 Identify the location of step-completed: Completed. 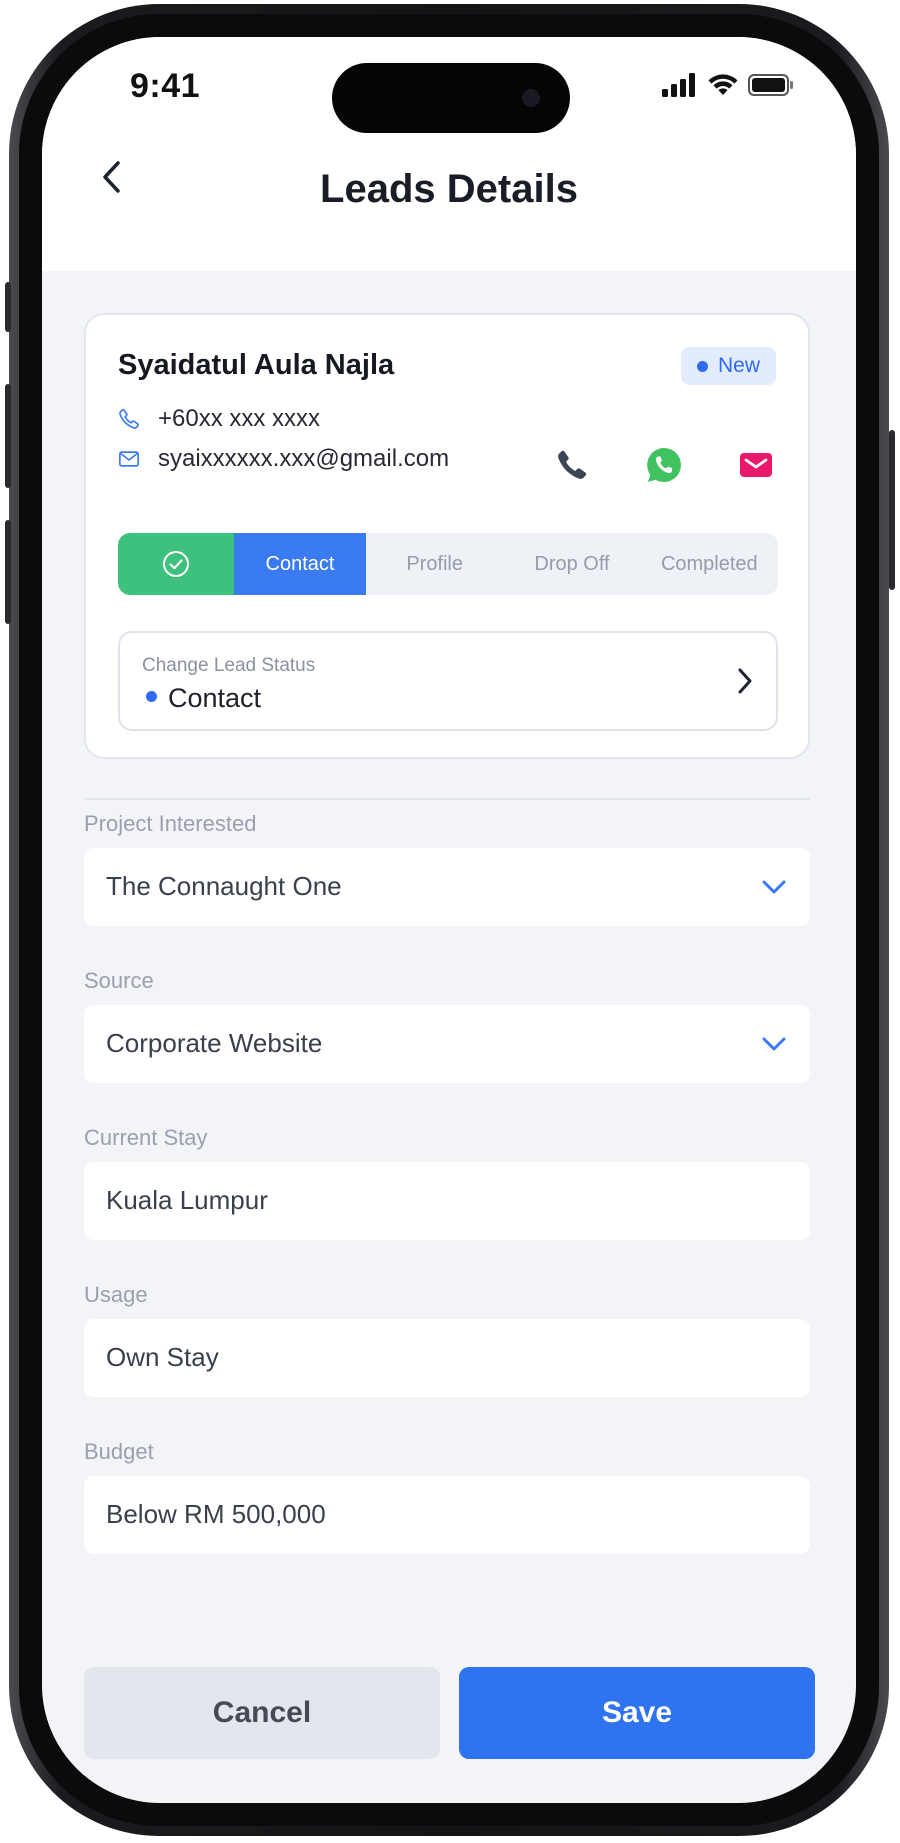
(709, 564).